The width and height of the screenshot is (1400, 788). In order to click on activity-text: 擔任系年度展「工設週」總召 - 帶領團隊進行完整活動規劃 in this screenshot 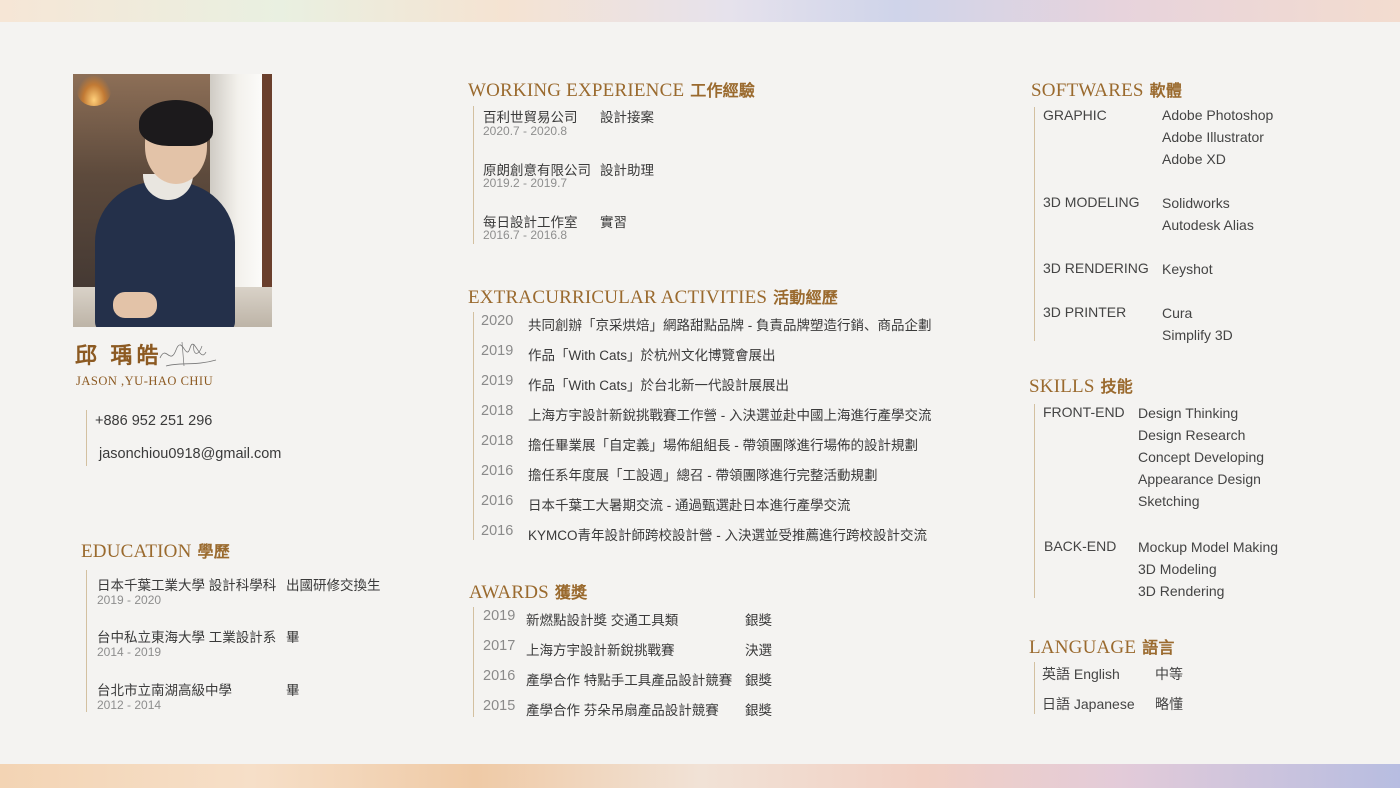, I will do `click(703, 475)`.